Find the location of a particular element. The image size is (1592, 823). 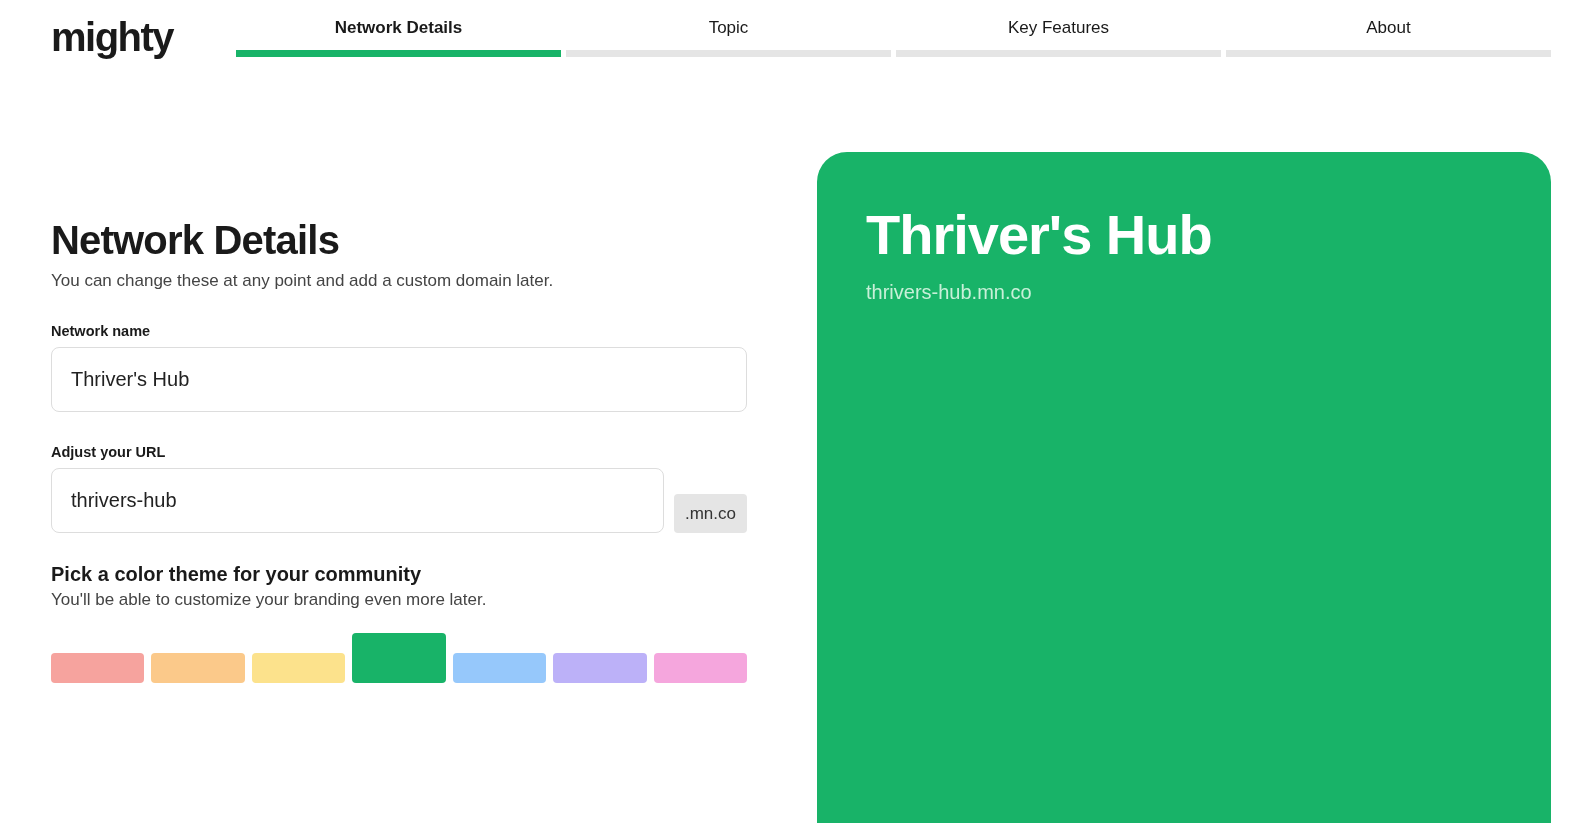

section-title: Pick a color theme for your community is located at coordinates (237, 574).